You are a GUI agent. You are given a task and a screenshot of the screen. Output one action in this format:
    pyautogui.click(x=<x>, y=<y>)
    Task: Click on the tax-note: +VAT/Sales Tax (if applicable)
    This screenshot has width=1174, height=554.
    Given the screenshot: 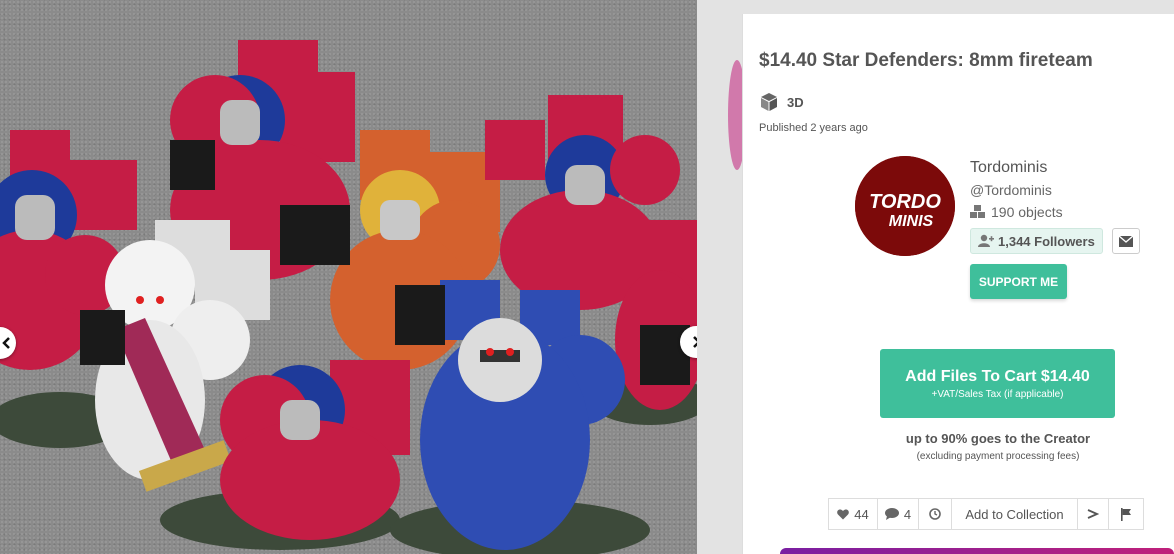 What is the action you would take?
    pyautogui.click(x=997, y=394)
    